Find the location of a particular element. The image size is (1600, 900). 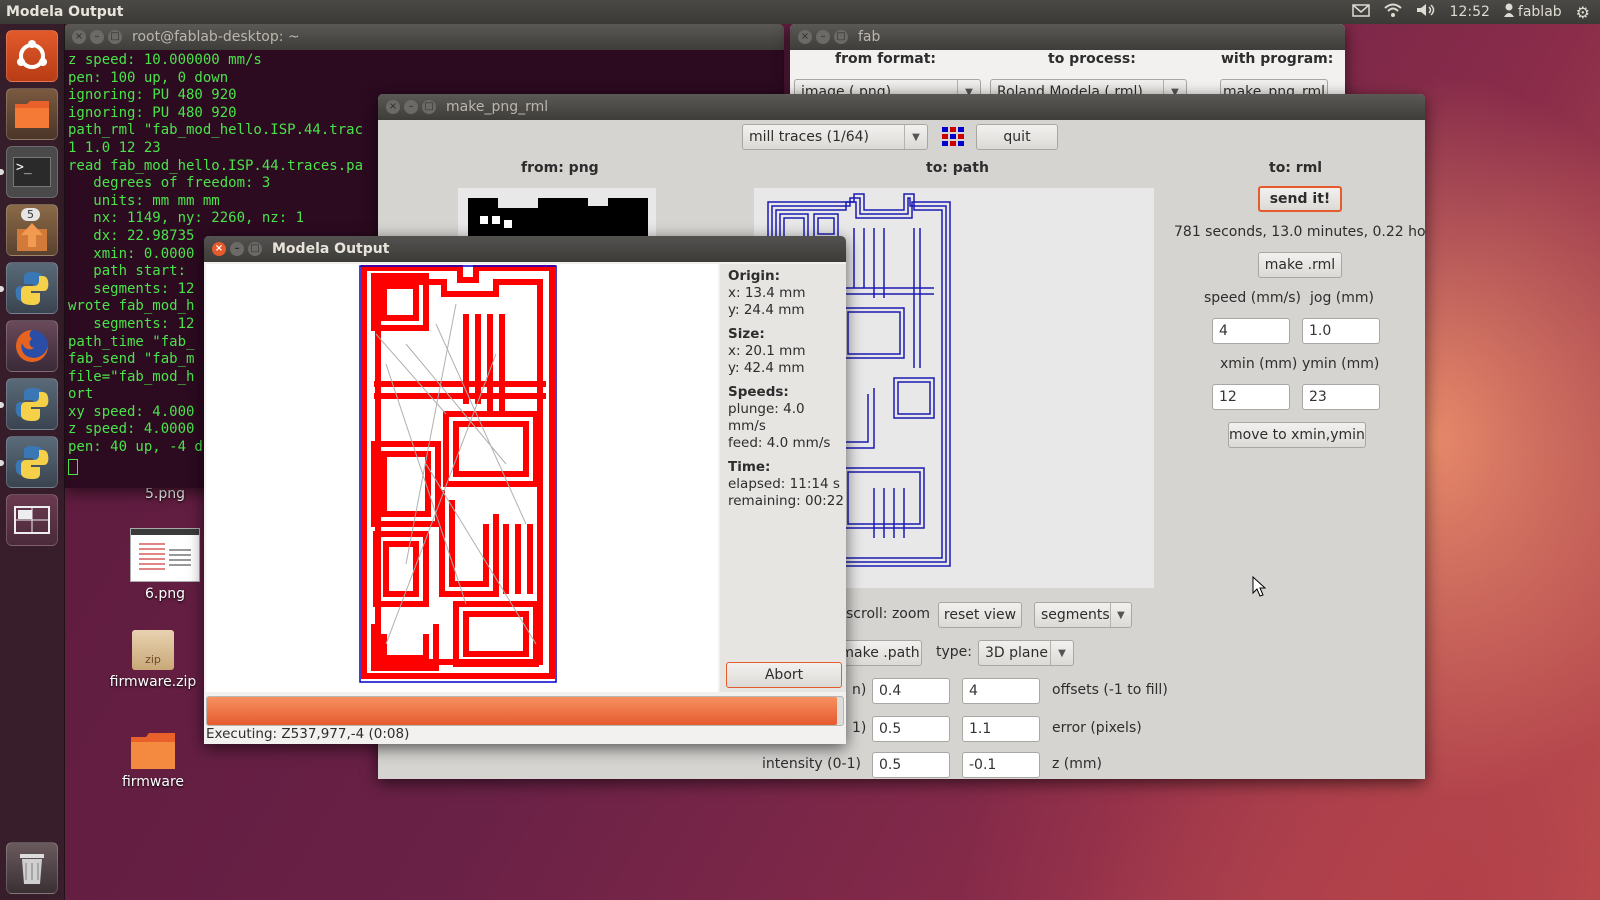

workspace-switcher-icon is located at coordinates (32, 520).